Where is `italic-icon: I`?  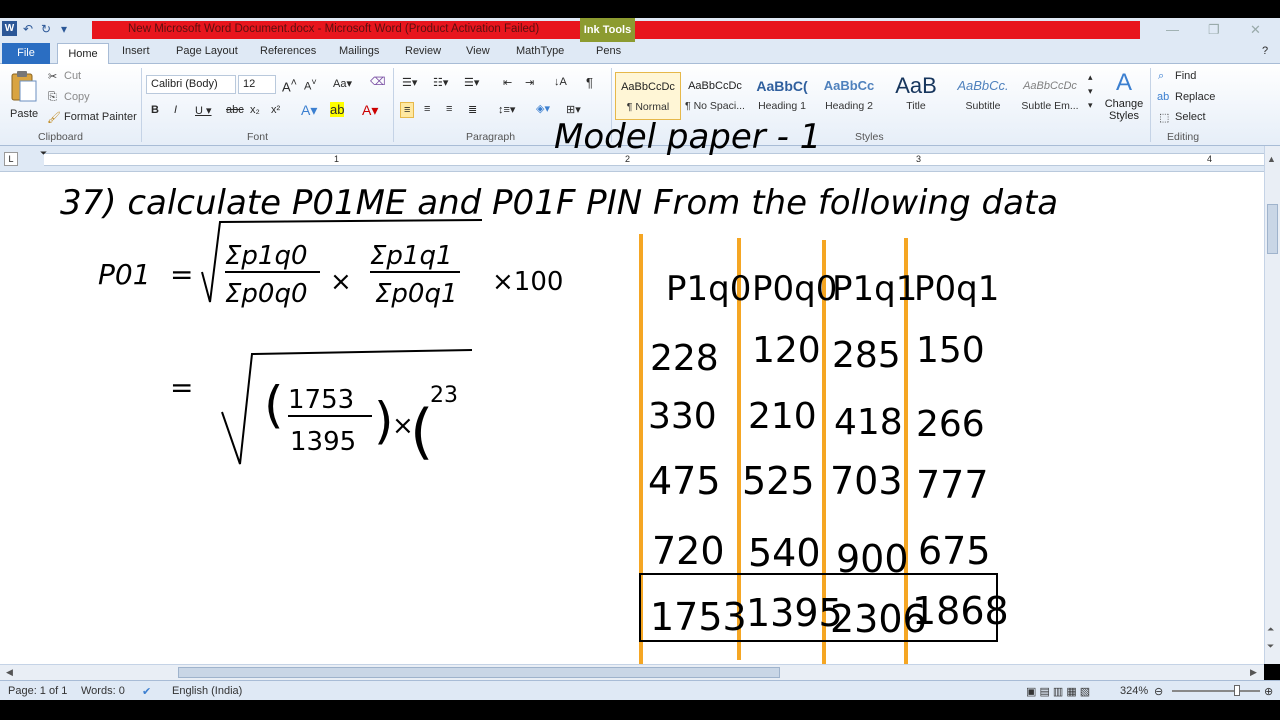
italic-icon: I is located at coordinates (175, 110).